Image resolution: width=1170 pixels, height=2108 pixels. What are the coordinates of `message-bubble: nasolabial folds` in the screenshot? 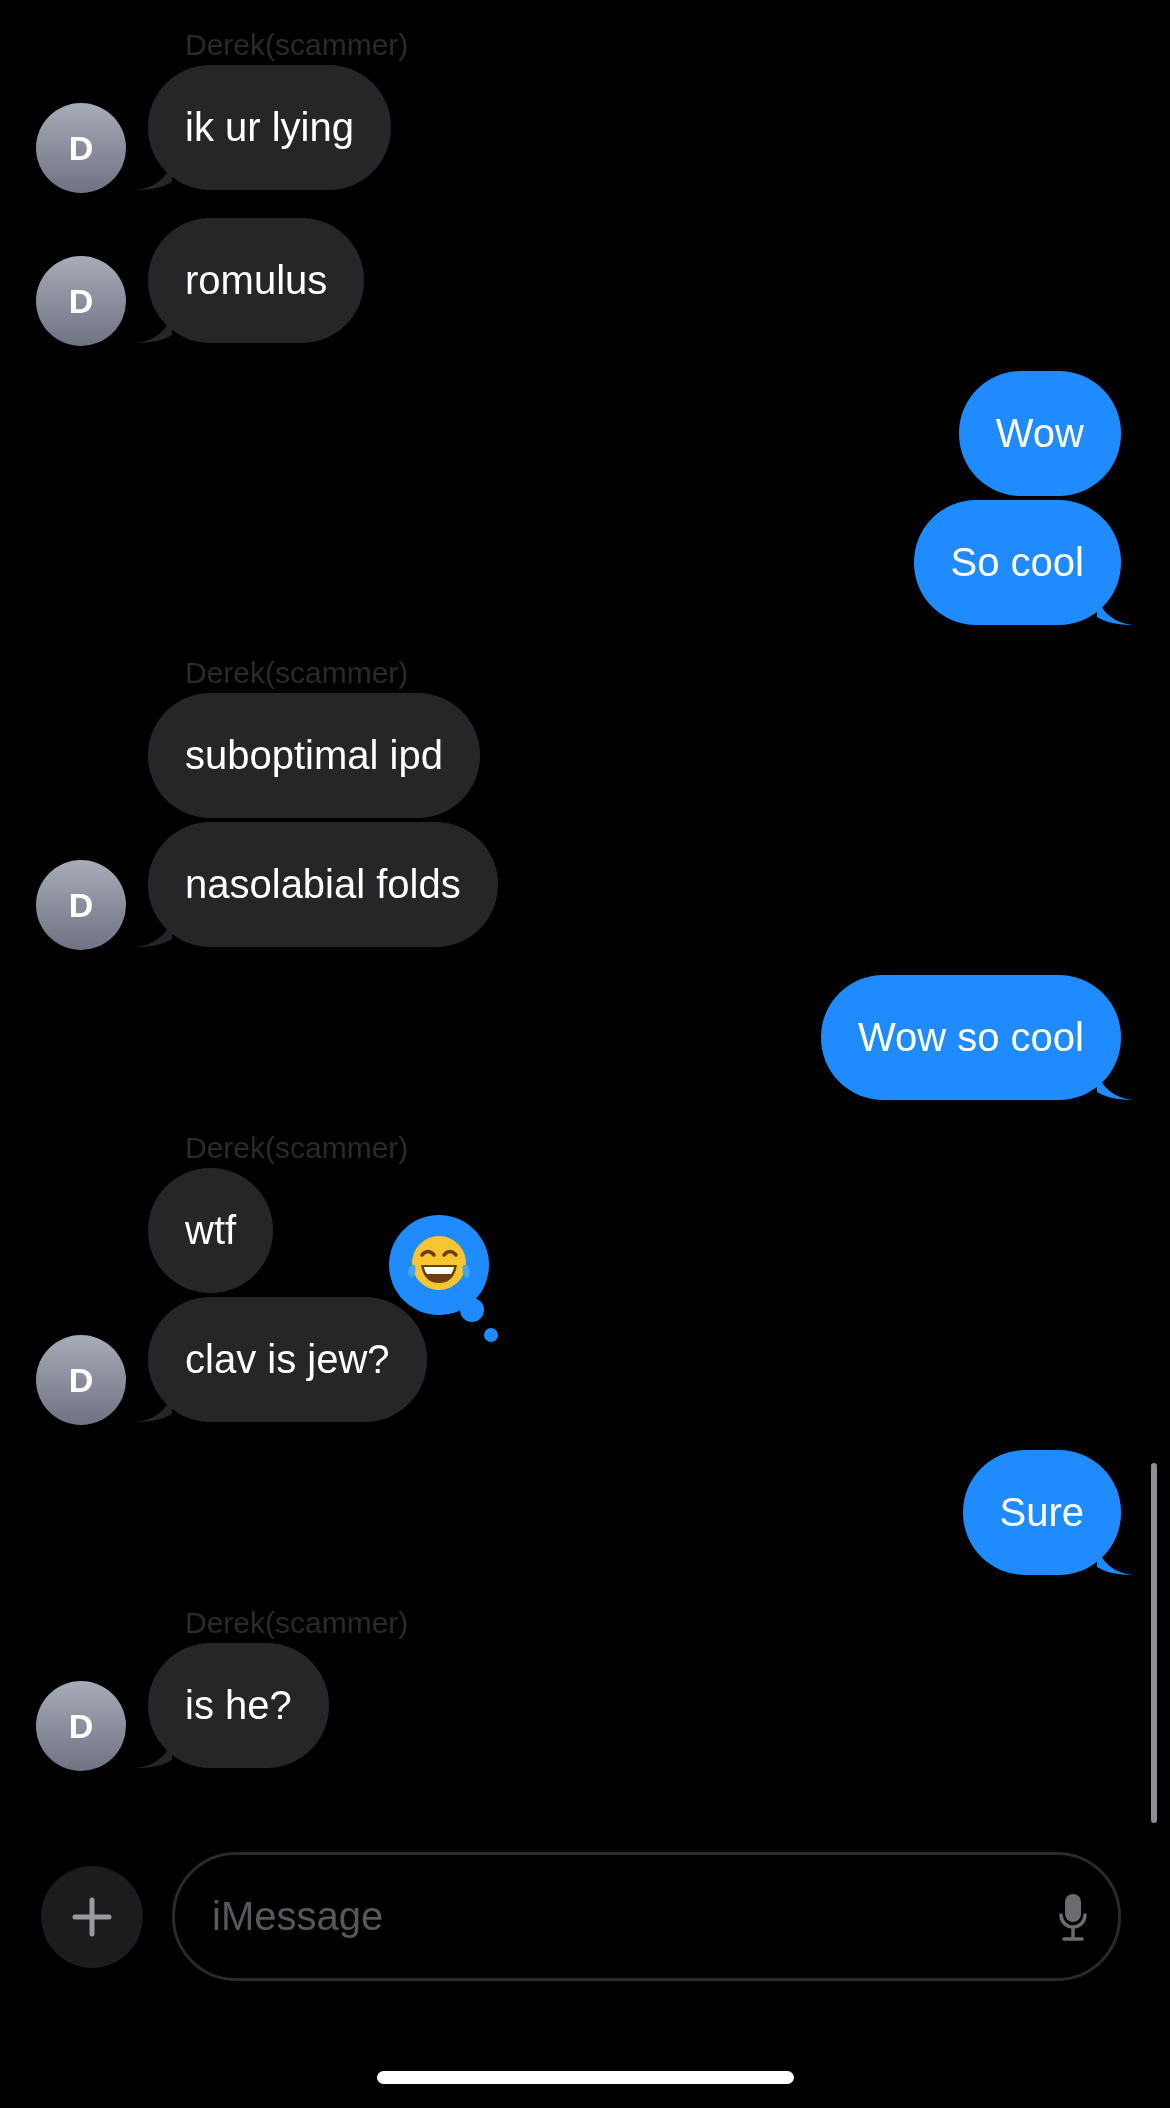 It's located at (323, 884).